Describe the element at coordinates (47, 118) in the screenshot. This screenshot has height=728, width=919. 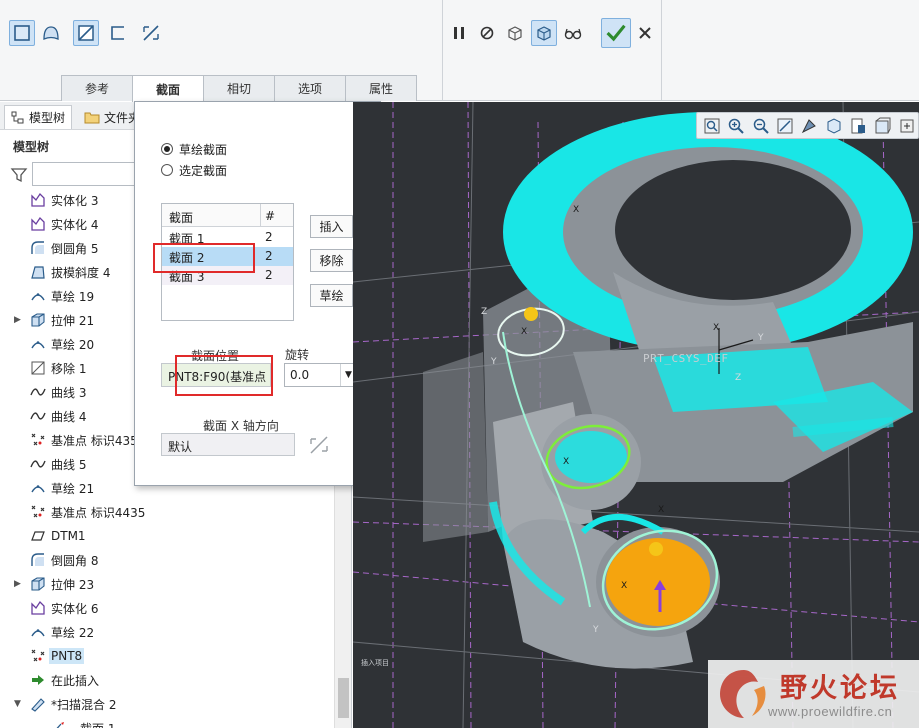
I see `tab-model-tree-label: 模型树` at that location.